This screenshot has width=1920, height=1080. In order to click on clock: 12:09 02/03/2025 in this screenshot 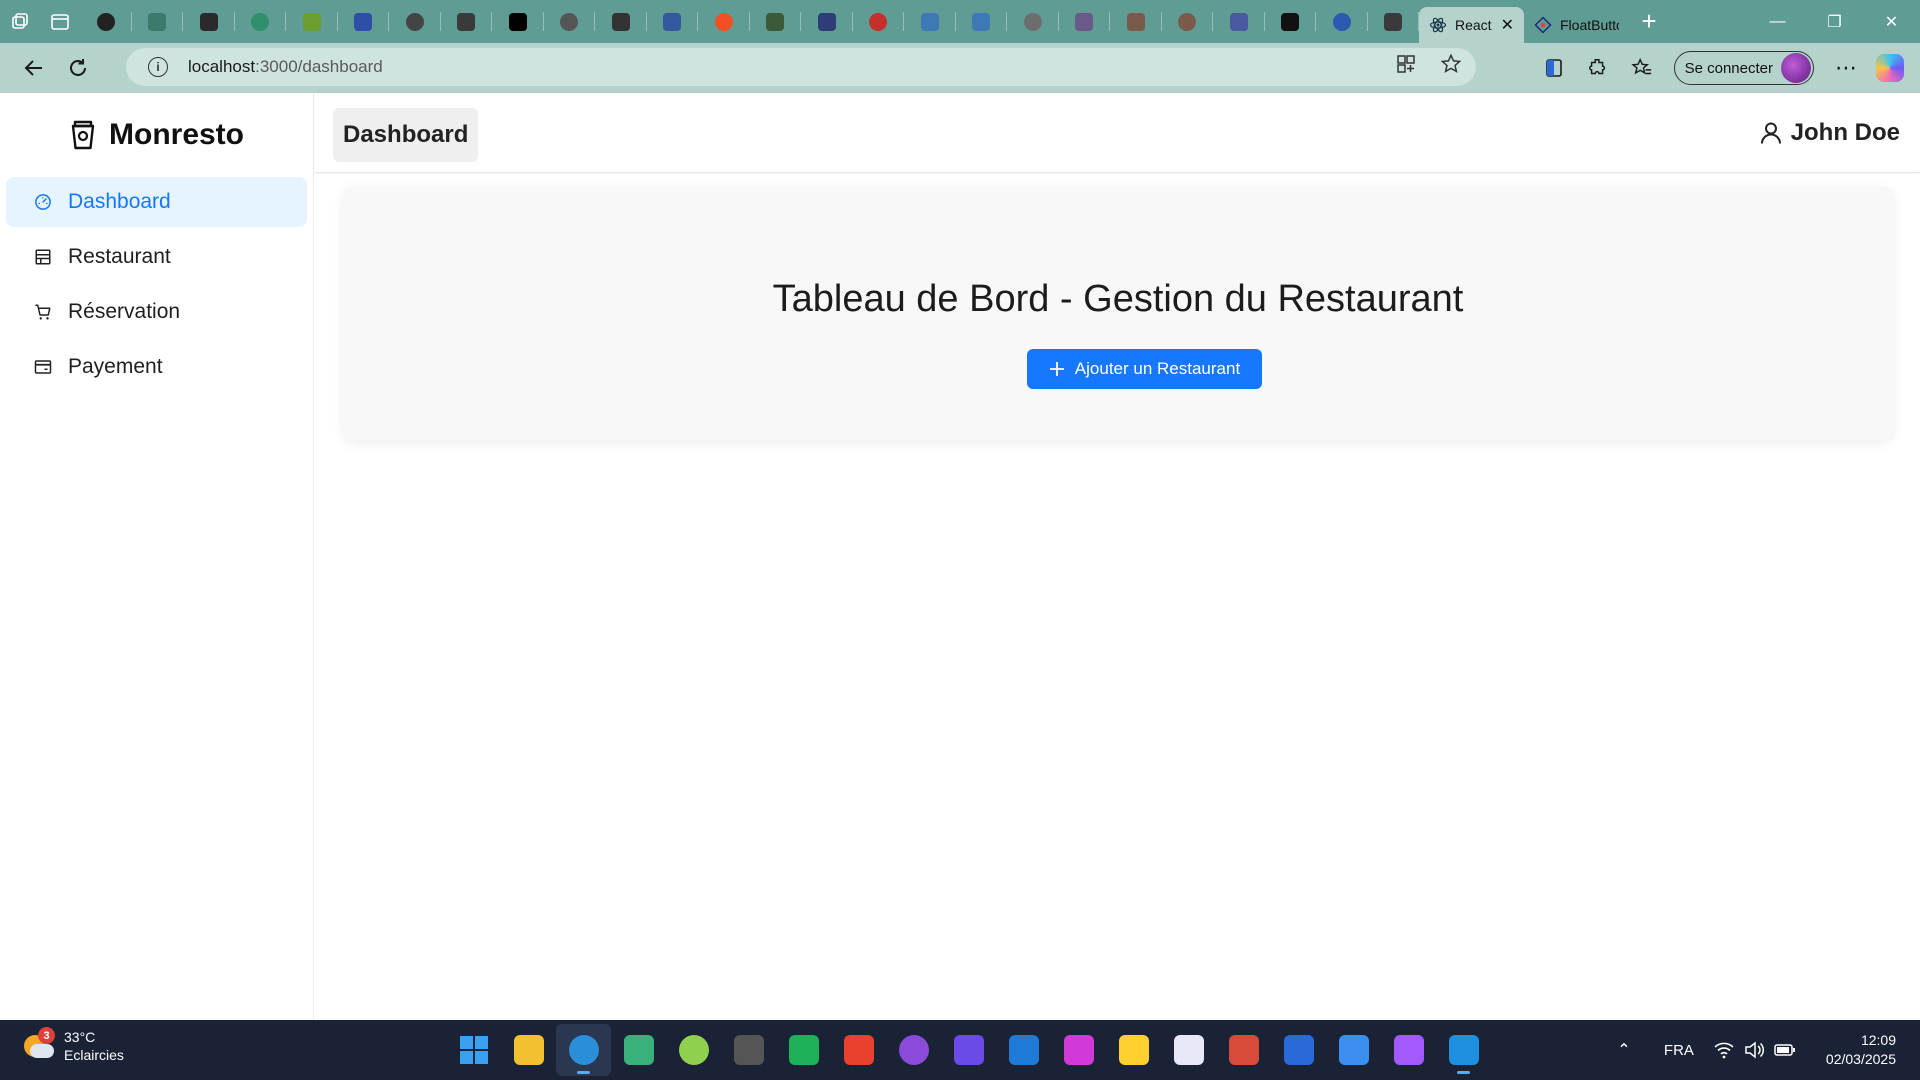, I will do `click(1861, 1050)`.